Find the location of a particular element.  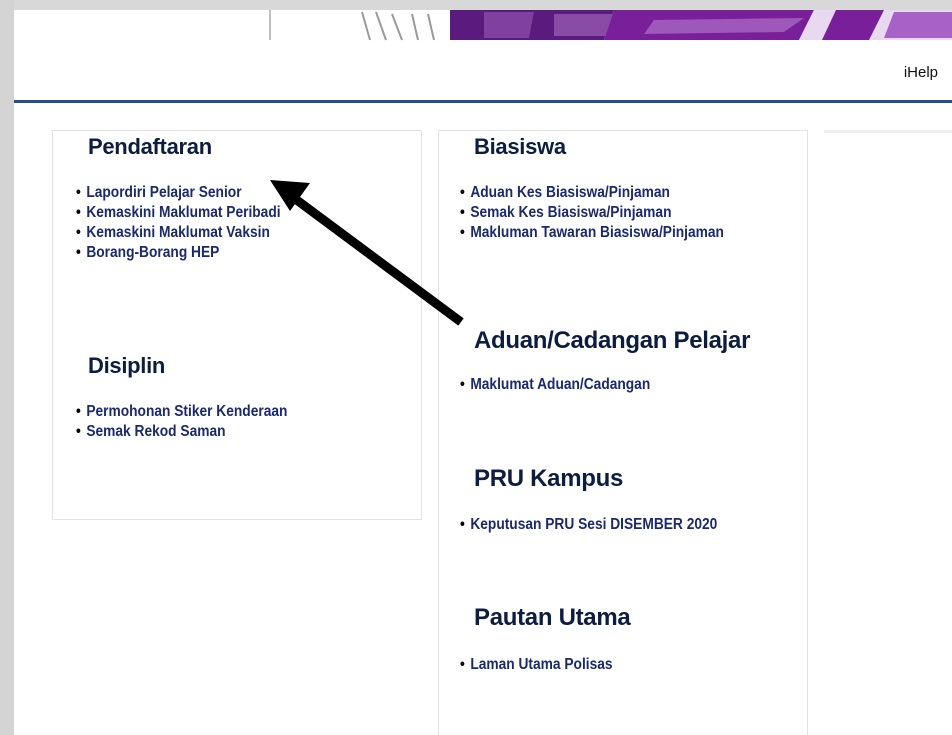

link-laman-utama-polisas: Laman Utama Polisas is located at coordinates (541, 664).